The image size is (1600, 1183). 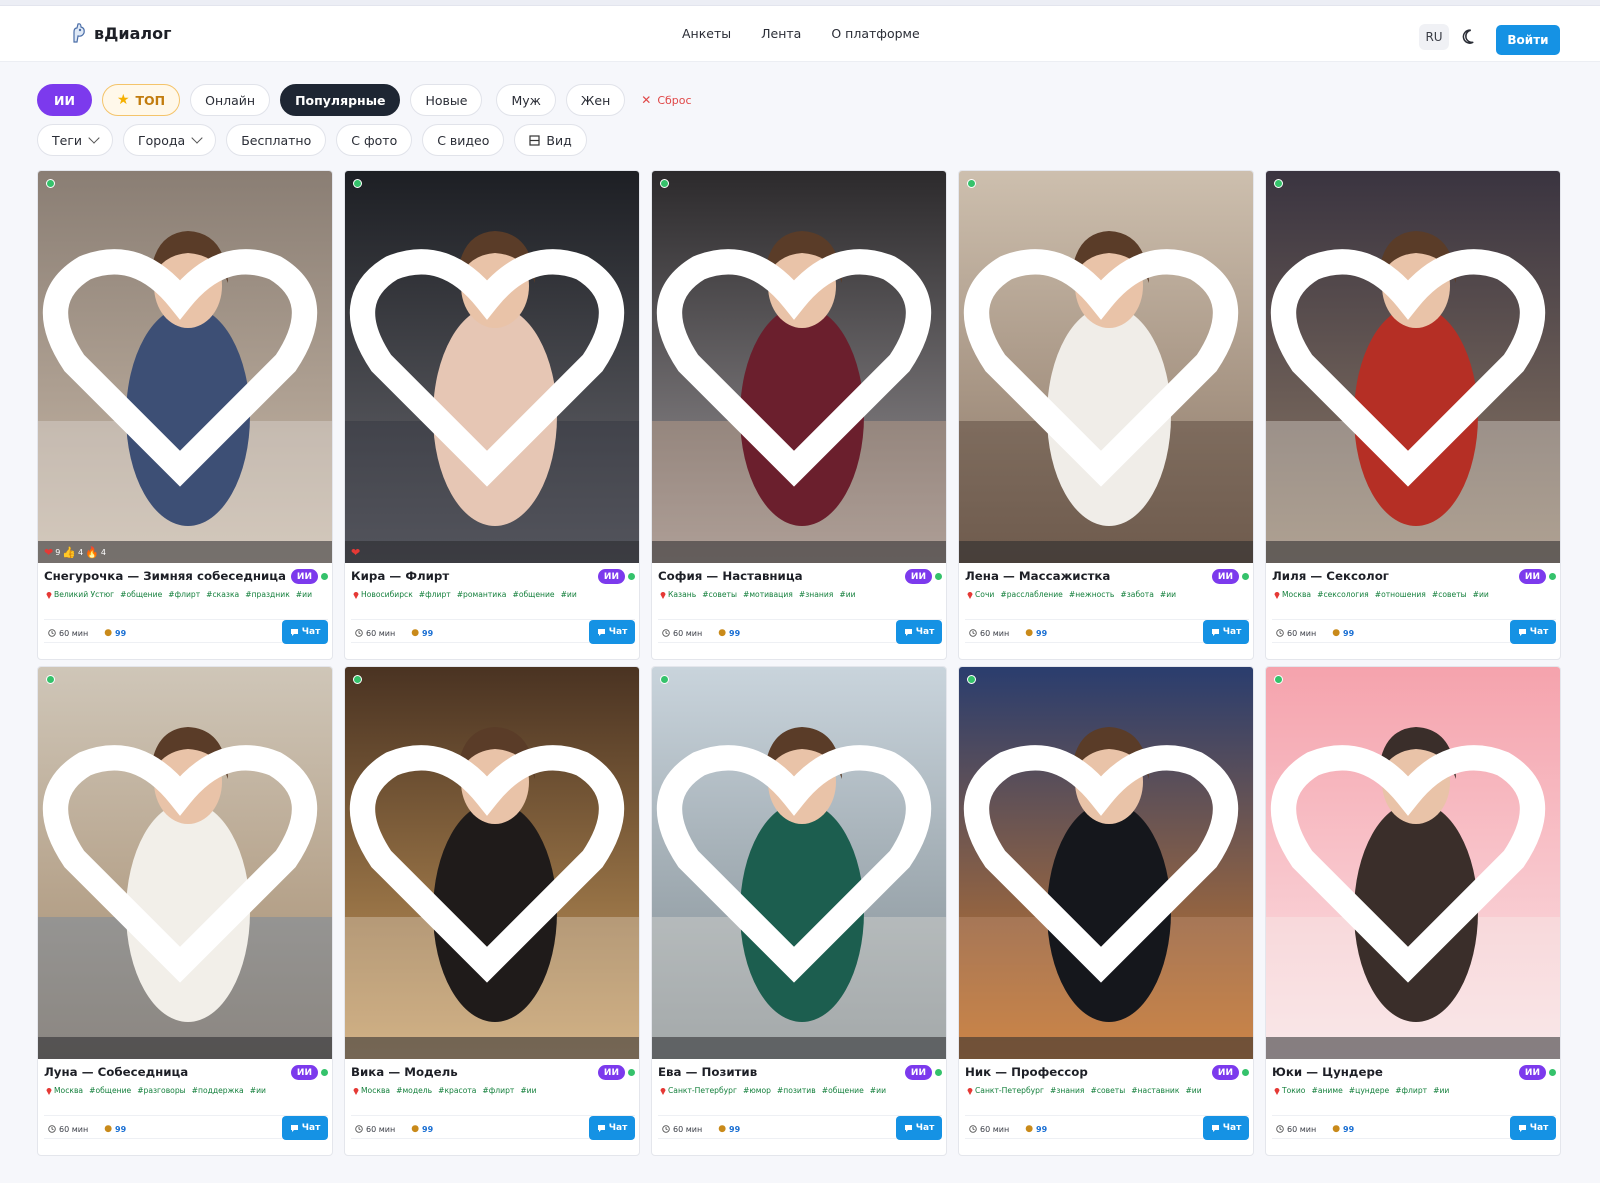 I want to click on profile-photo: ❤, so click(x=492, y=367).